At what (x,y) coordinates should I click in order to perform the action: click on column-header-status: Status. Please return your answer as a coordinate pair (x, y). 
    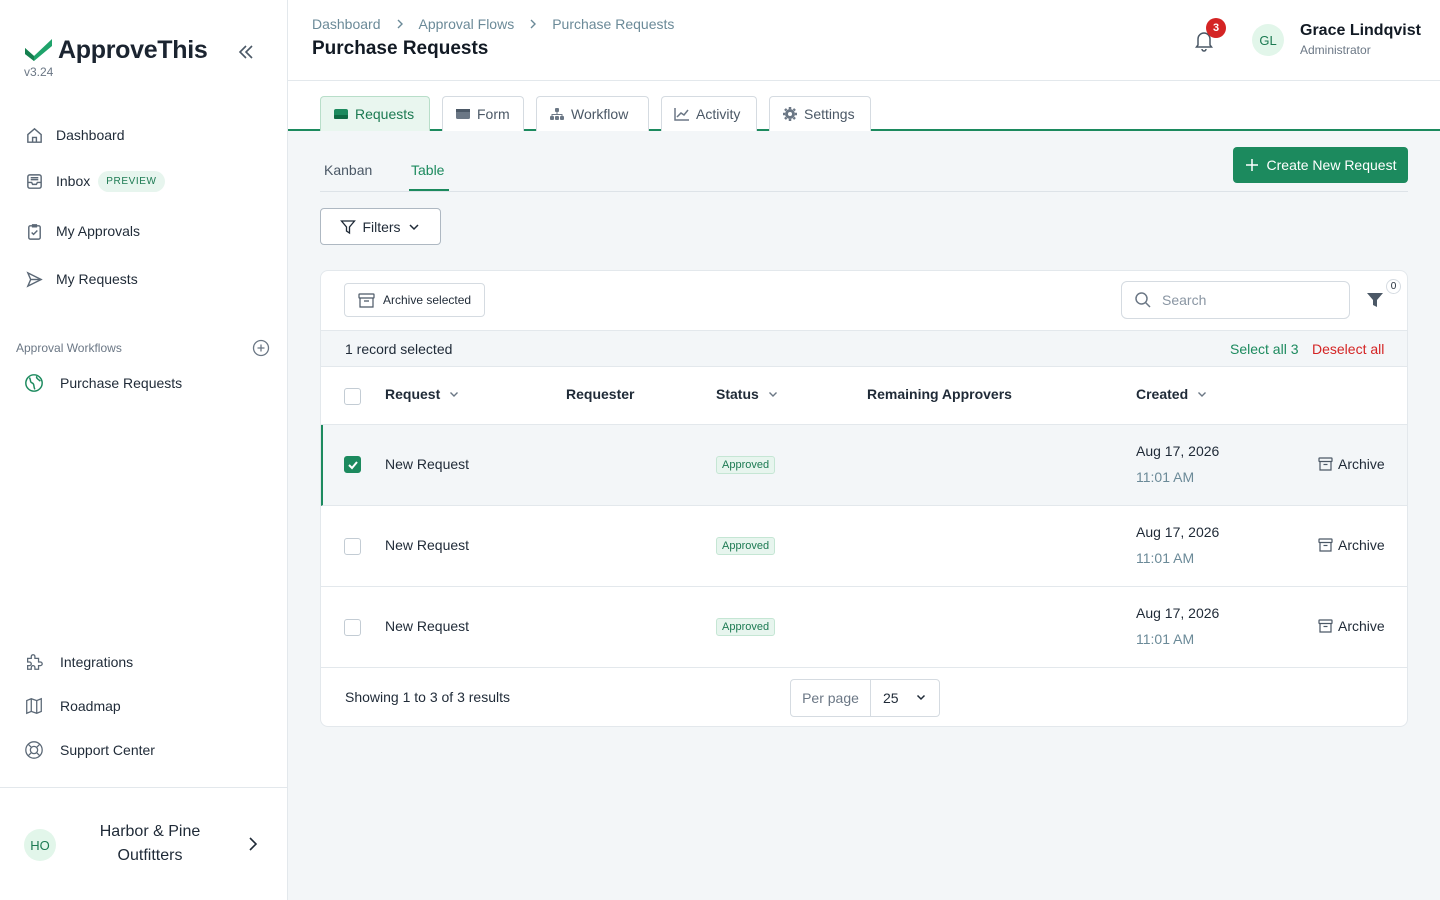
    Looking at the image, I should click on (747, 394).